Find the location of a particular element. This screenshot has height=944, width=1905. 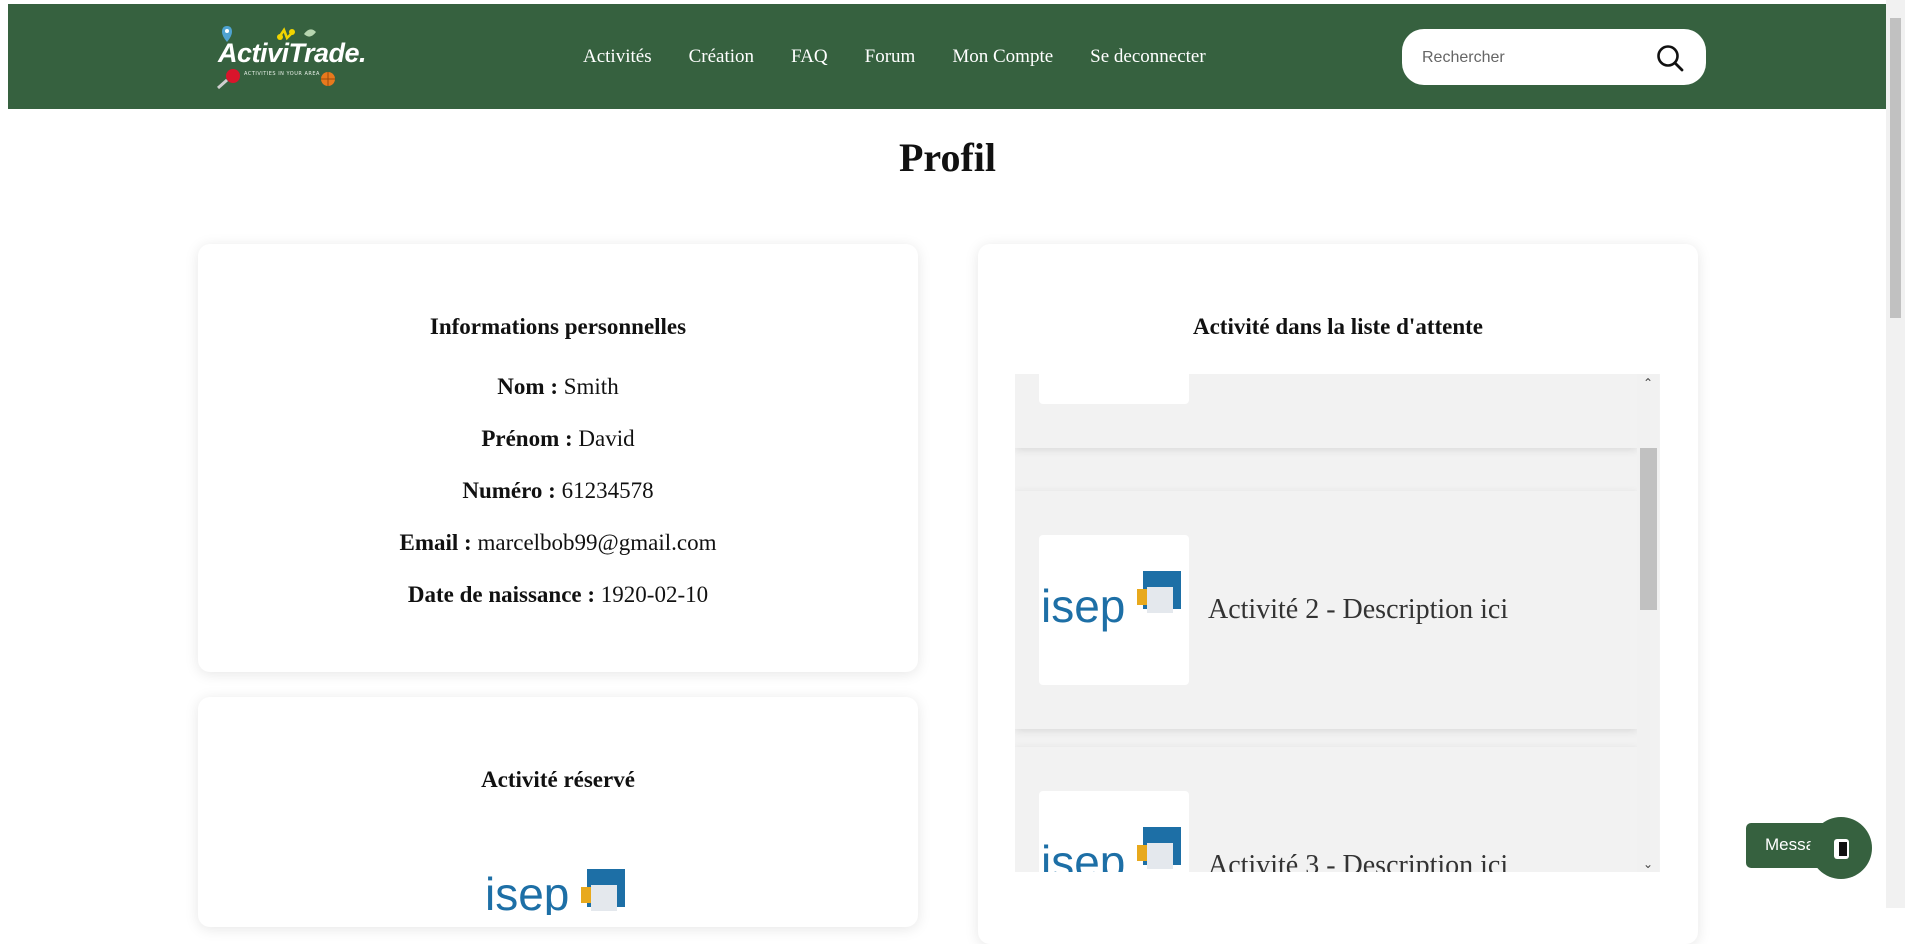

info-label: Email : is located at coordinates (435, 542).